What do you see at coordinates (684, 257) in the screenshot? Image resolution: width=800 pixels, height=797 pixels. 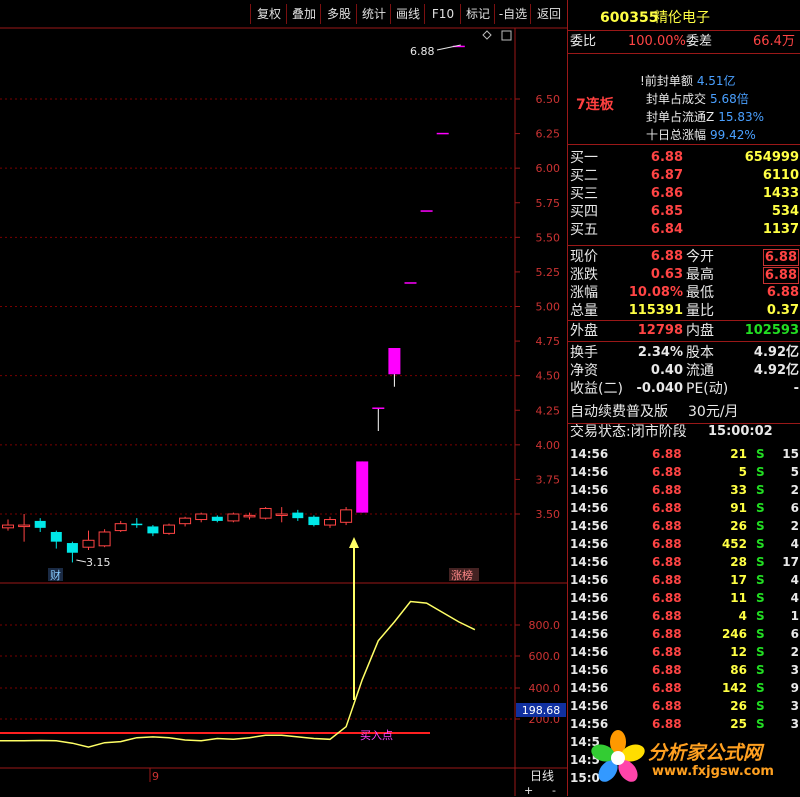 I see `stats-row: 现价 6.88 今开 6.88` at bounding box center [684, 257].